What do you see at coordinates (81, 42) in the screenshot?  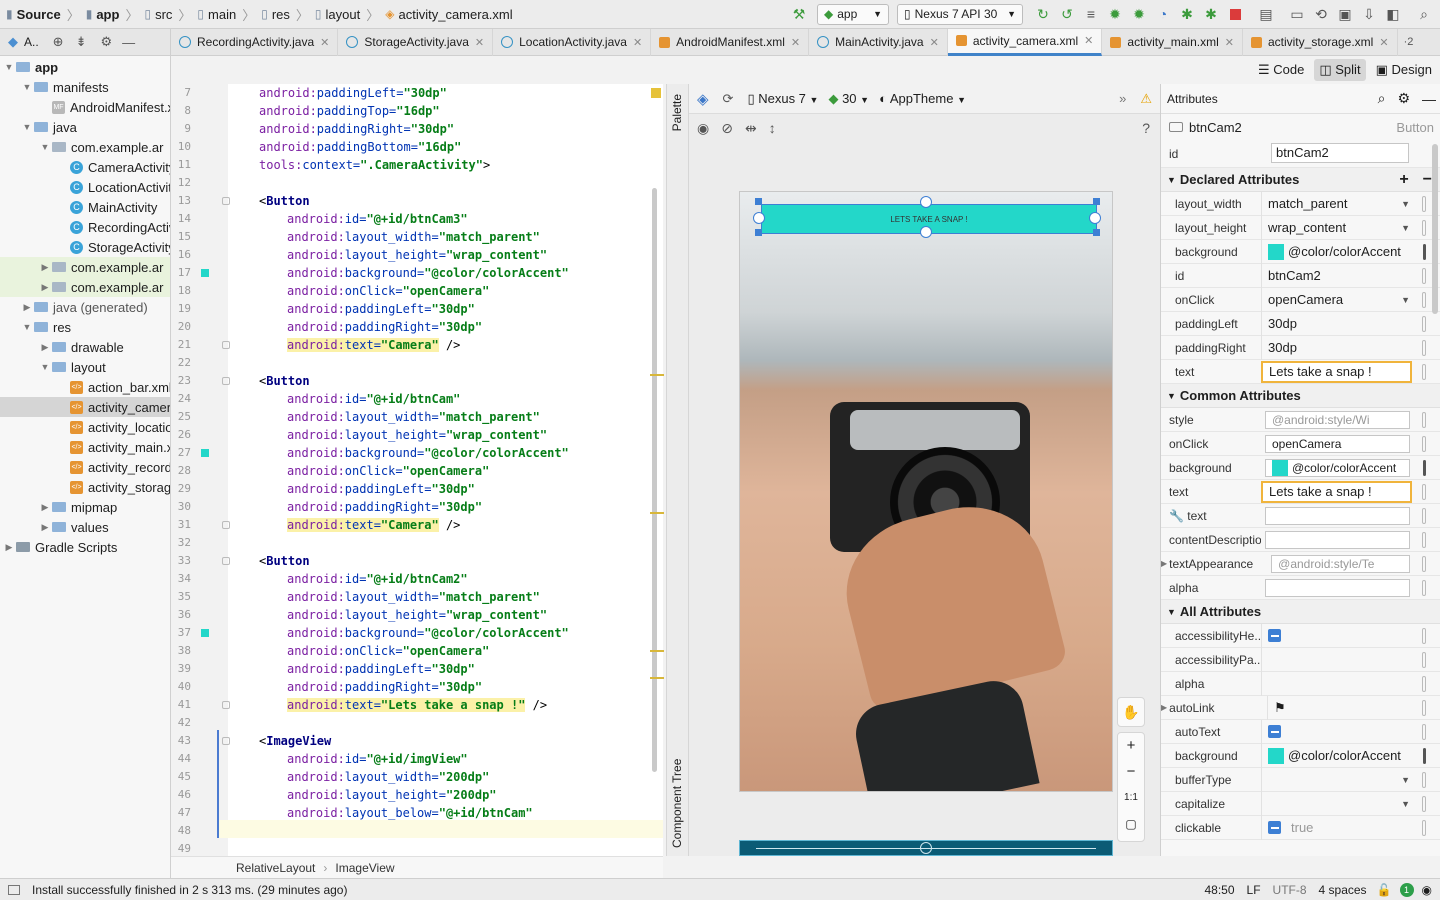 I see `collapse-icon: ⇟` at bounding box center [81, 42].